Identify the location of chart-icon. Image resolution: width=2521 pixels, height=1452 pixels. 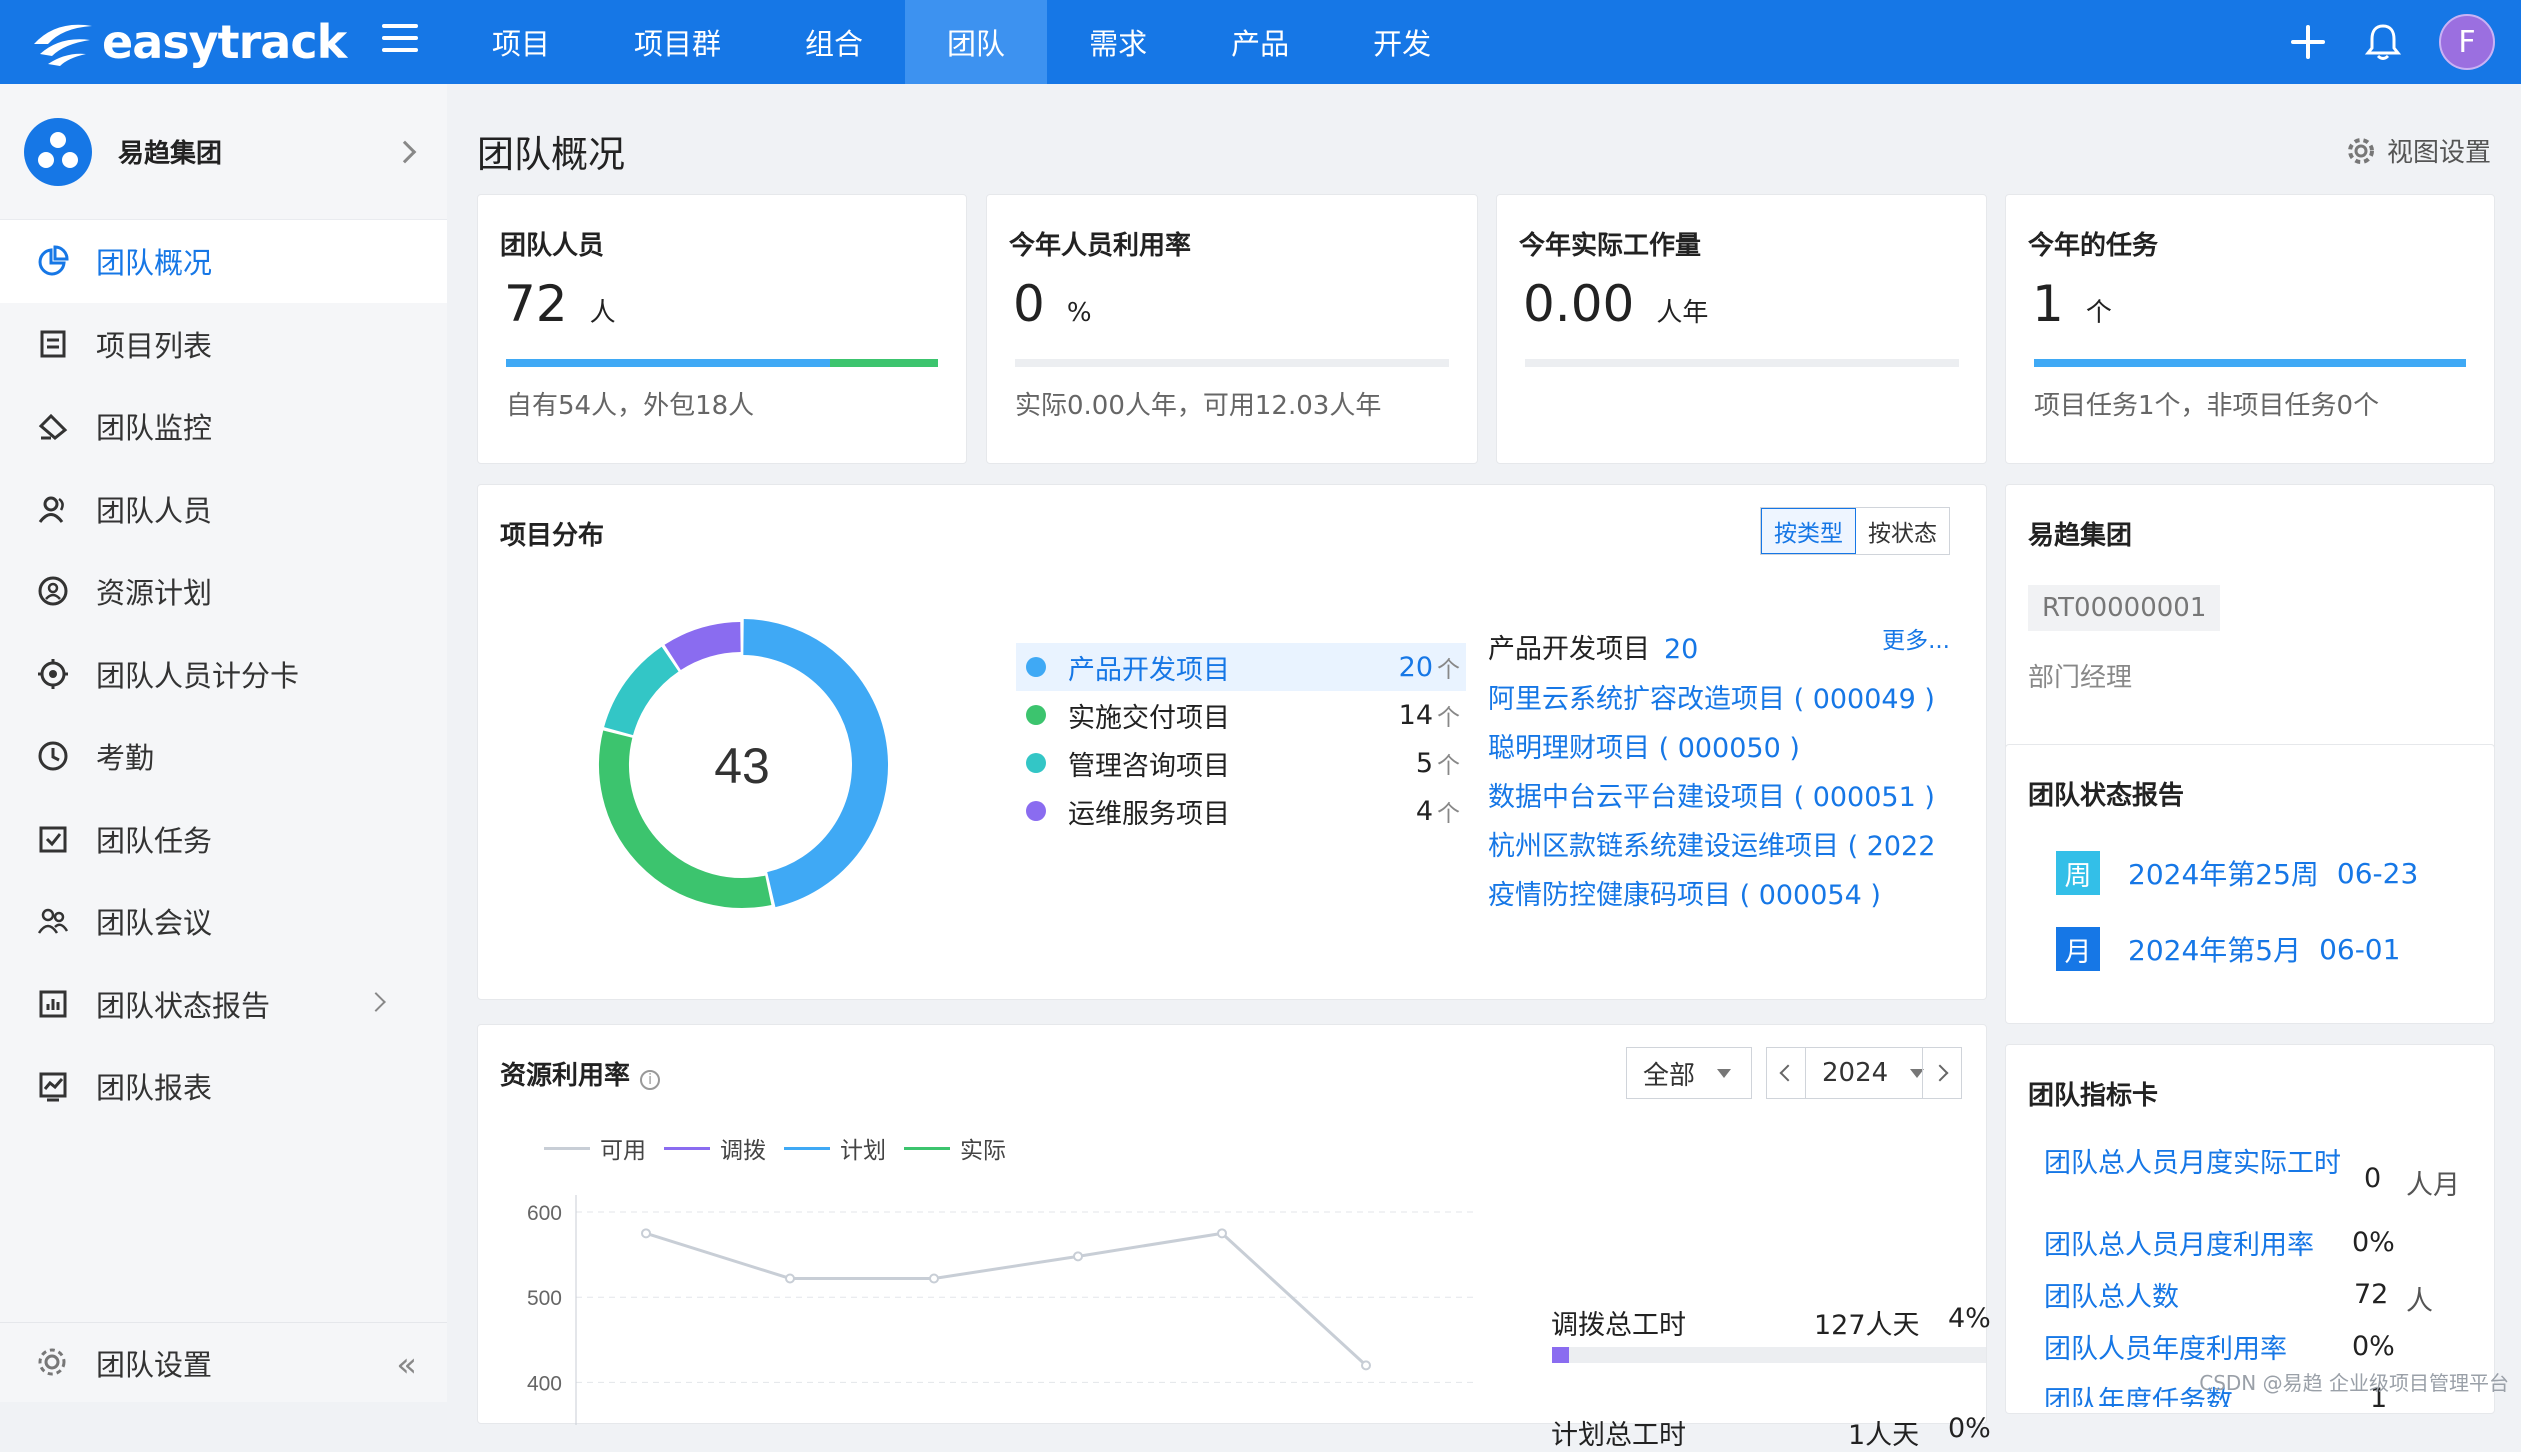
(53, 1086).